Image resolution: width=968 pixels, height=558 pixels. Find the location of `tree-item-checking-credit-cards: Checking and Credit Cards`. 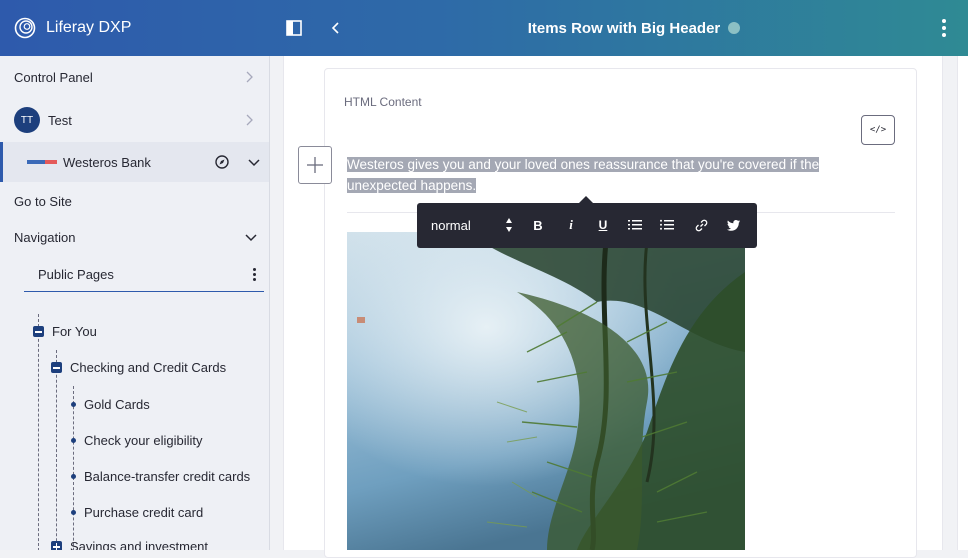

tree-item-checking-credit-cards: Checking and Credit Cards is located at coordinates (138, 367).